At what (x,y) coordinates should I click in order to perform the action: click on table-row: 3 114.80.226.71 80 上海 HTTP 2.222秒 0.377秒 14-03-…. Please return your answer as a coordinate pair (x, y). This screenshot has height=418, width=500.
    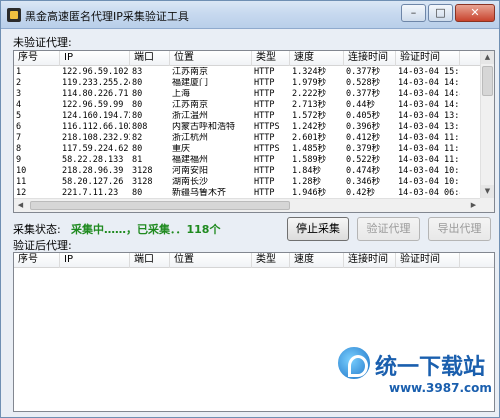
    Looking at the image, I should click on (254, 94).